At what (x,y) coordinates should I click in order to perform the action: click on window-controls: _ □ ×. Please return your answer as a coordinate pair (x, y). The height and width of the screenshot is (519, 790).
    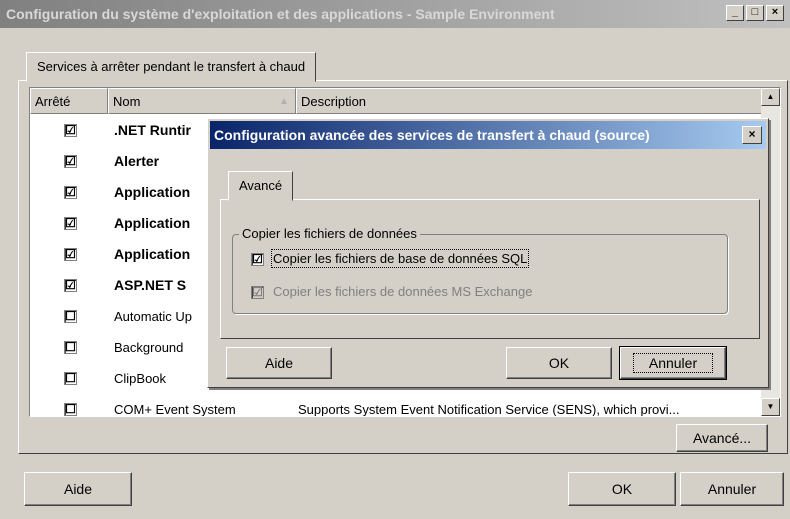
    Looking at the image, I should click on (755, 13).